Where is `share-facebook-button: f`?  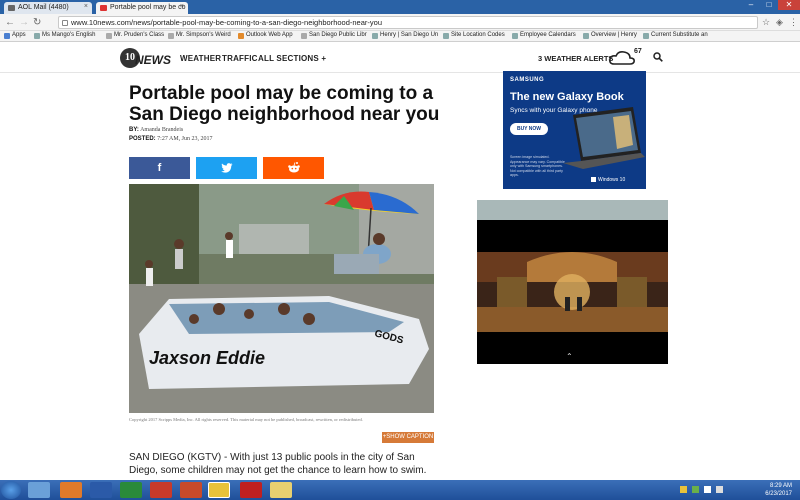 share-facebook-button: f is located at coordinates (159, 168).